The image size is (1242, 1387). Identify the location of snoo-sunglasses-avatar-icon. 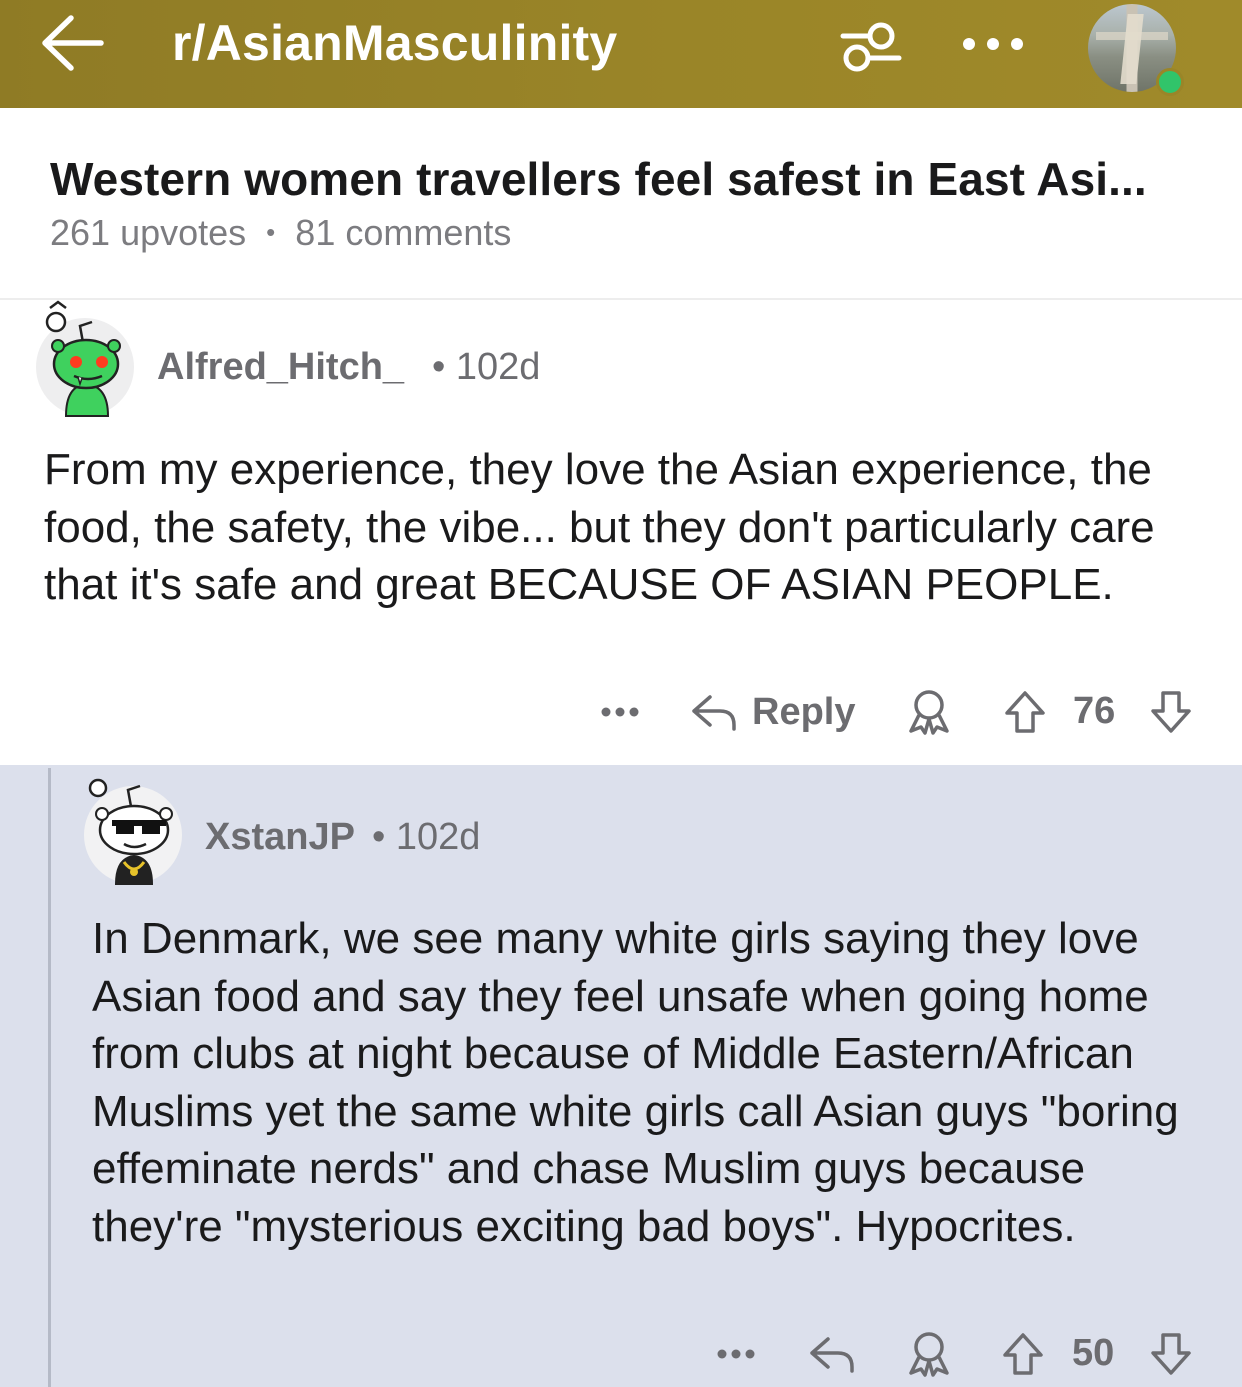
(130, 831).